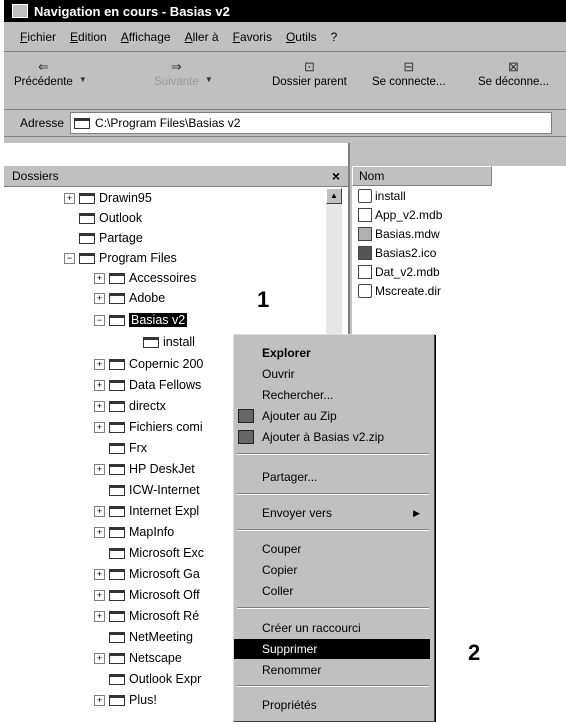  What do you see at coordinates (147, 574) in the screenshot?
I see `tree-item: + Microsoft Ga` at bounding box center [147, 574].